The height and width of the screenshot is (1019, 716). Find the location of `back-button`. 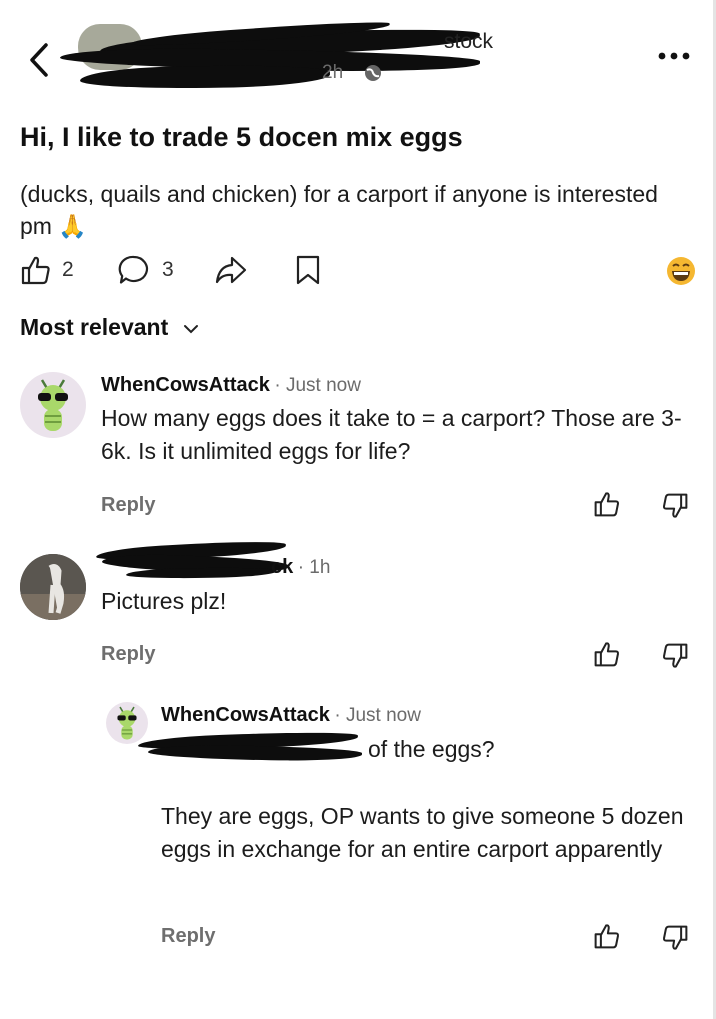

back-button is located at coordinates (39, 60).